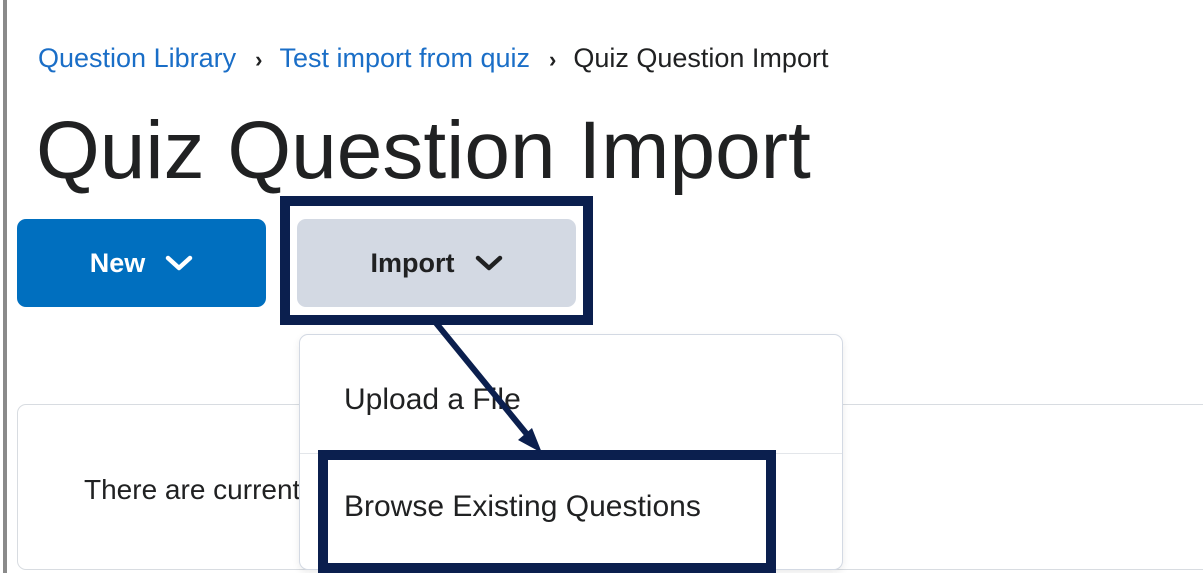 Image resolution: width=1203 pixels, height=573 pixels. Describe the element at coordinates (404, 58) in the screenshot. I see `breadcrumb-link-test-import: Test import from quiz` at that location.